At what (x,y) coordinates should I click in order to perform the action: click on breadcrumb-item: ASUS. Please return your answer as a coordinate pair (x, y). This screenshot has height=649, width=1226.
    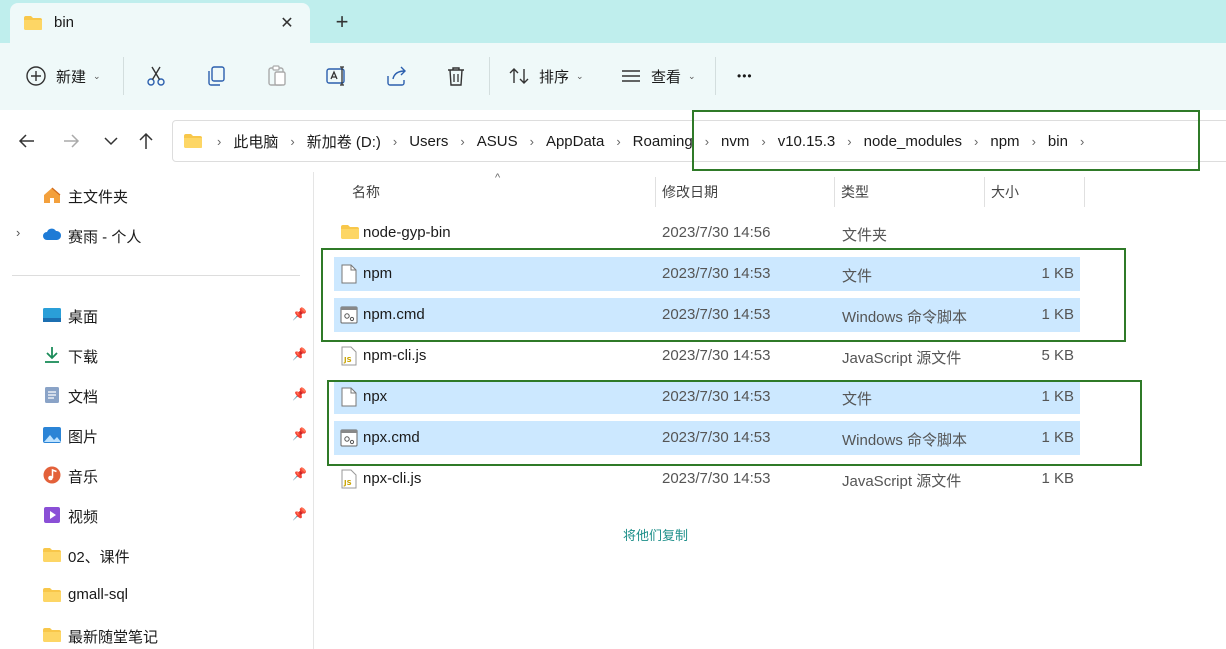
    Looking at the image, I should click on (497, 141).